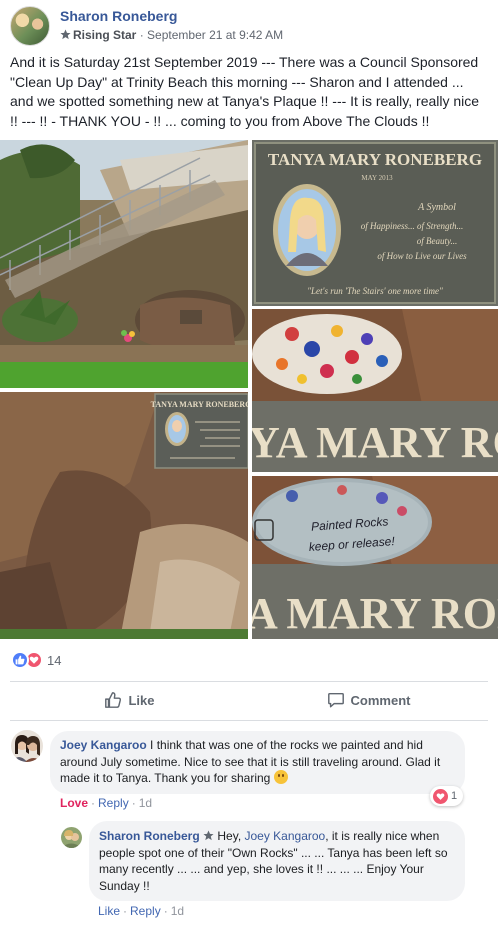 Image resolution: width=498 pixels, height=929 pixels. What do you see at coordinates (124, 264) in the screenshot?
I see `photo-stairs-garden` at bounding box center [124, 264].